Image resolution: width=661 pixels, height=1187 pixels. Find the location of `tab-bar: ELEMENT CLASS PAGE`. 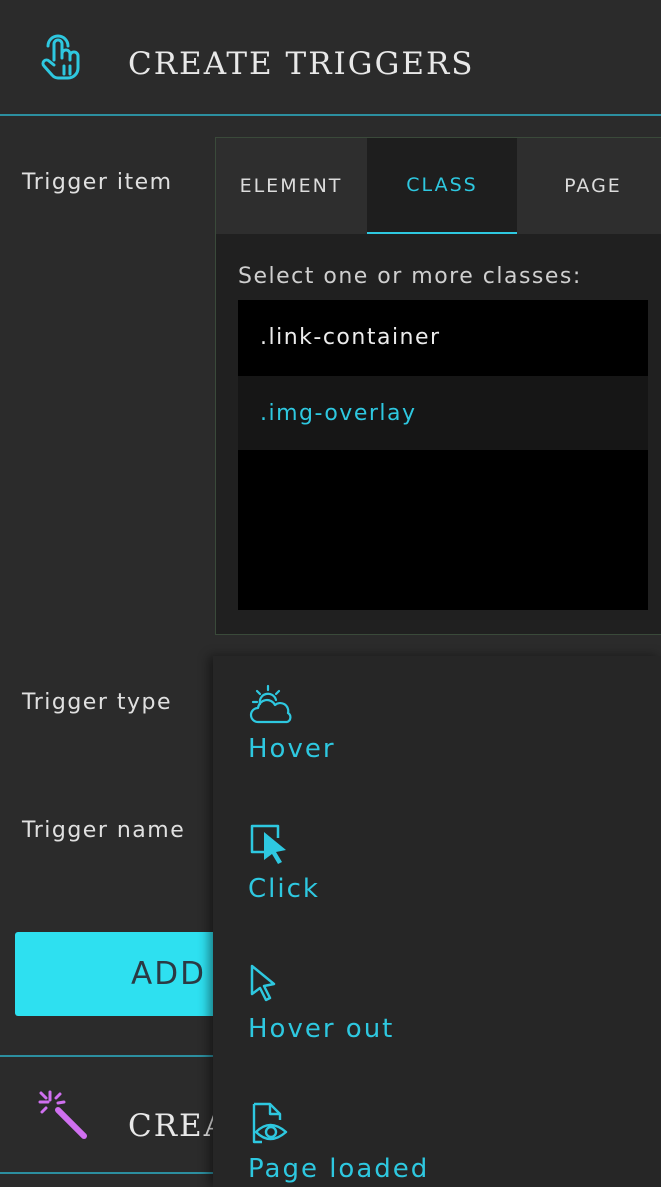

tab-bar: ELEMENT CLASS PAGE is located at coordinates (438, 186).